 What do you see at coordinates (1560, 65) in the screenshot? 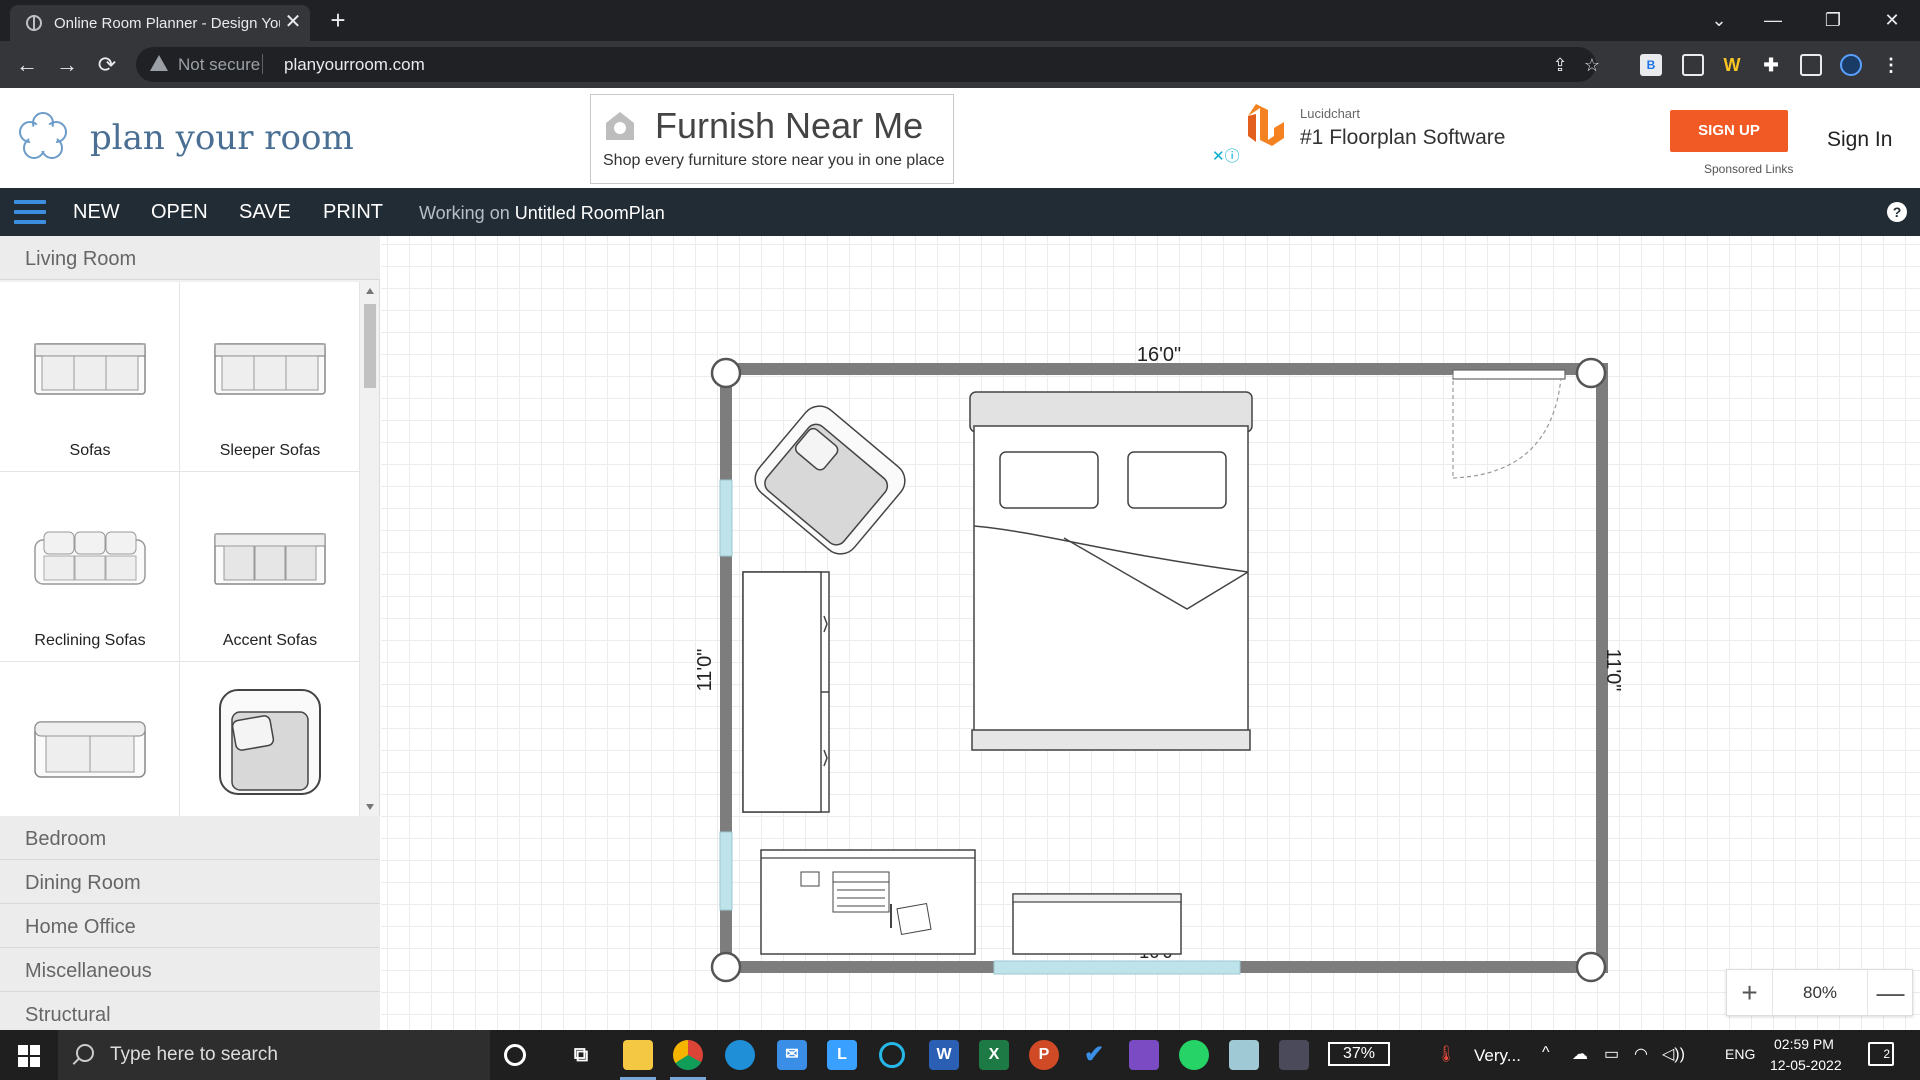
I see `share-icon: ⇪` at bounding box center [1560, 65].